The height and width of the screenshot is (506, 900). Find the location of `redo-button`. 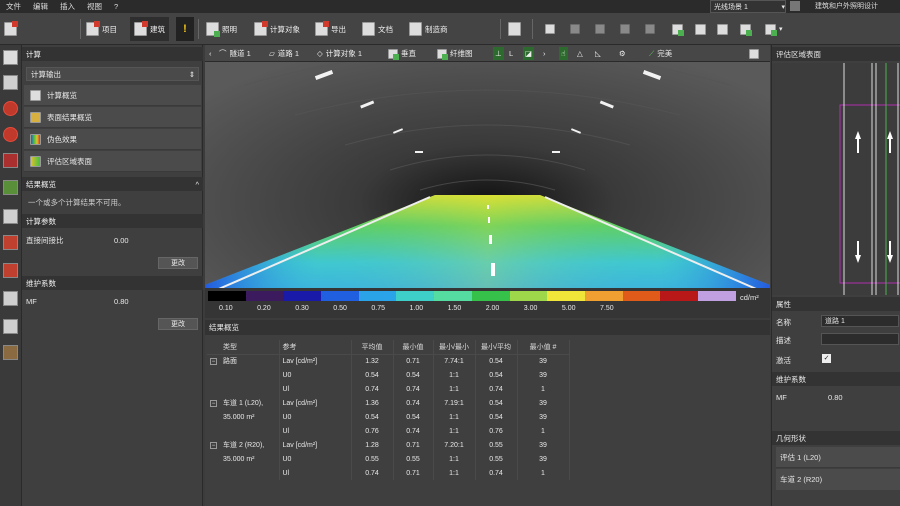

redo-button is located at coordinates (575, 29).